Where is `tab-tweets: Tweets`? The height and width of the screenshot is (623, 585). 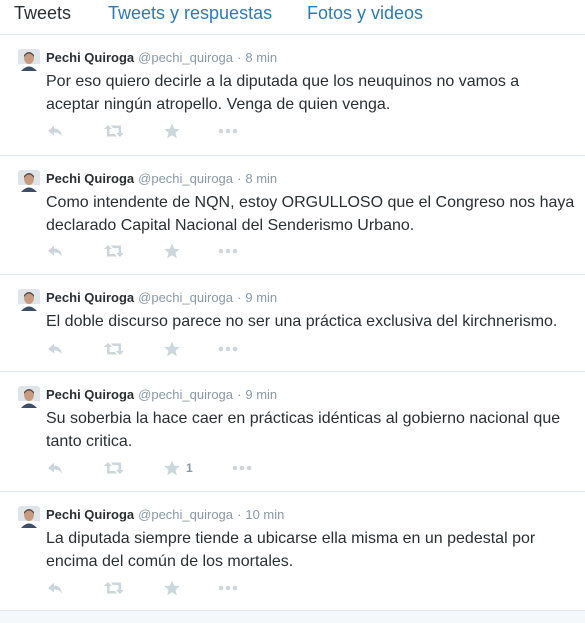 tab-tweets: Tweets is located at coordinates (42, 13).